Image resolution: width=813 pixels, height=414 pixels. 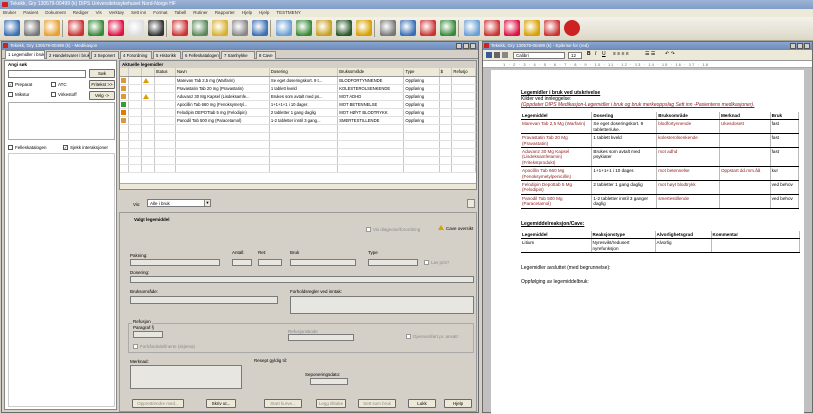 I want to click on bold-icon: B, so click(x=589, y=54).